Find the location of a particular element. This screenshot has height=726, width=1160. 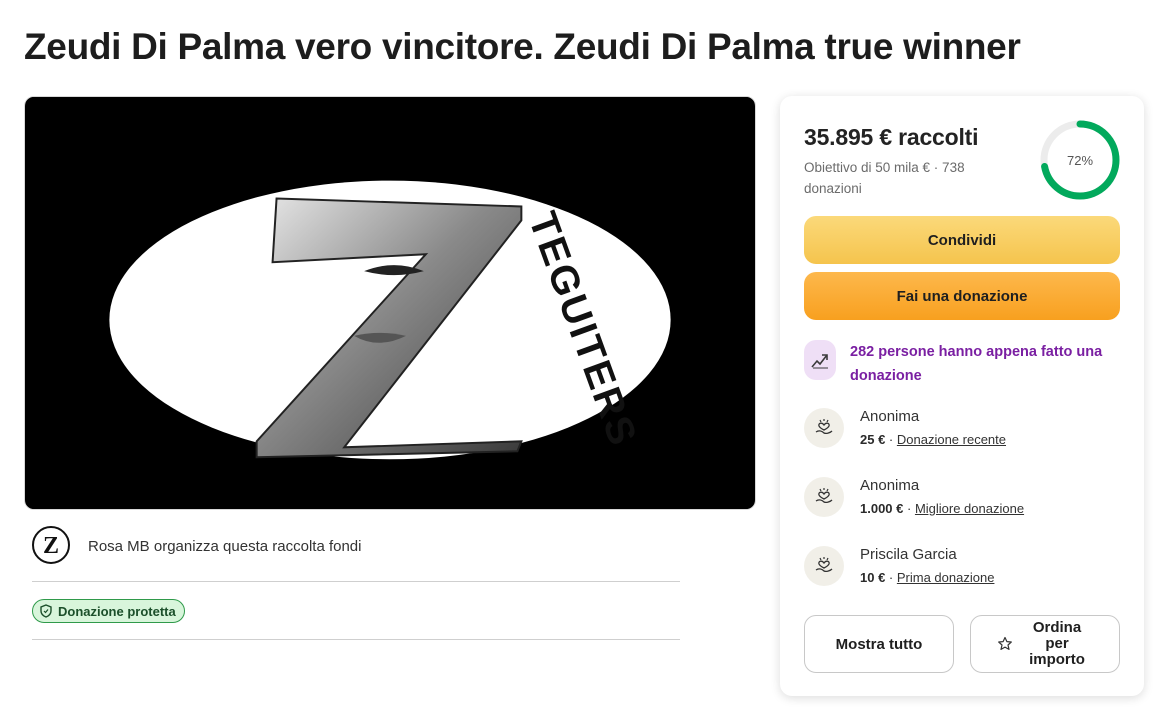

donation-item: Anonima 25 € · Donazione recente is located at coordinates (962, 432).